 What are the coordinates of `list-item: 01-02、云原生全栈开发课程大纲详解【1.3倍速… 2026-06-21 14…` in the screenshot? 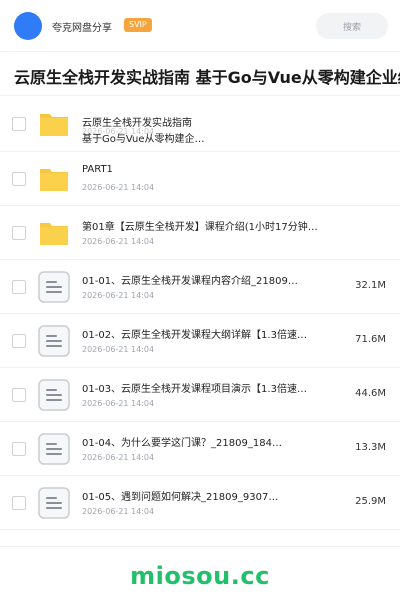 It's located at (200, 341).